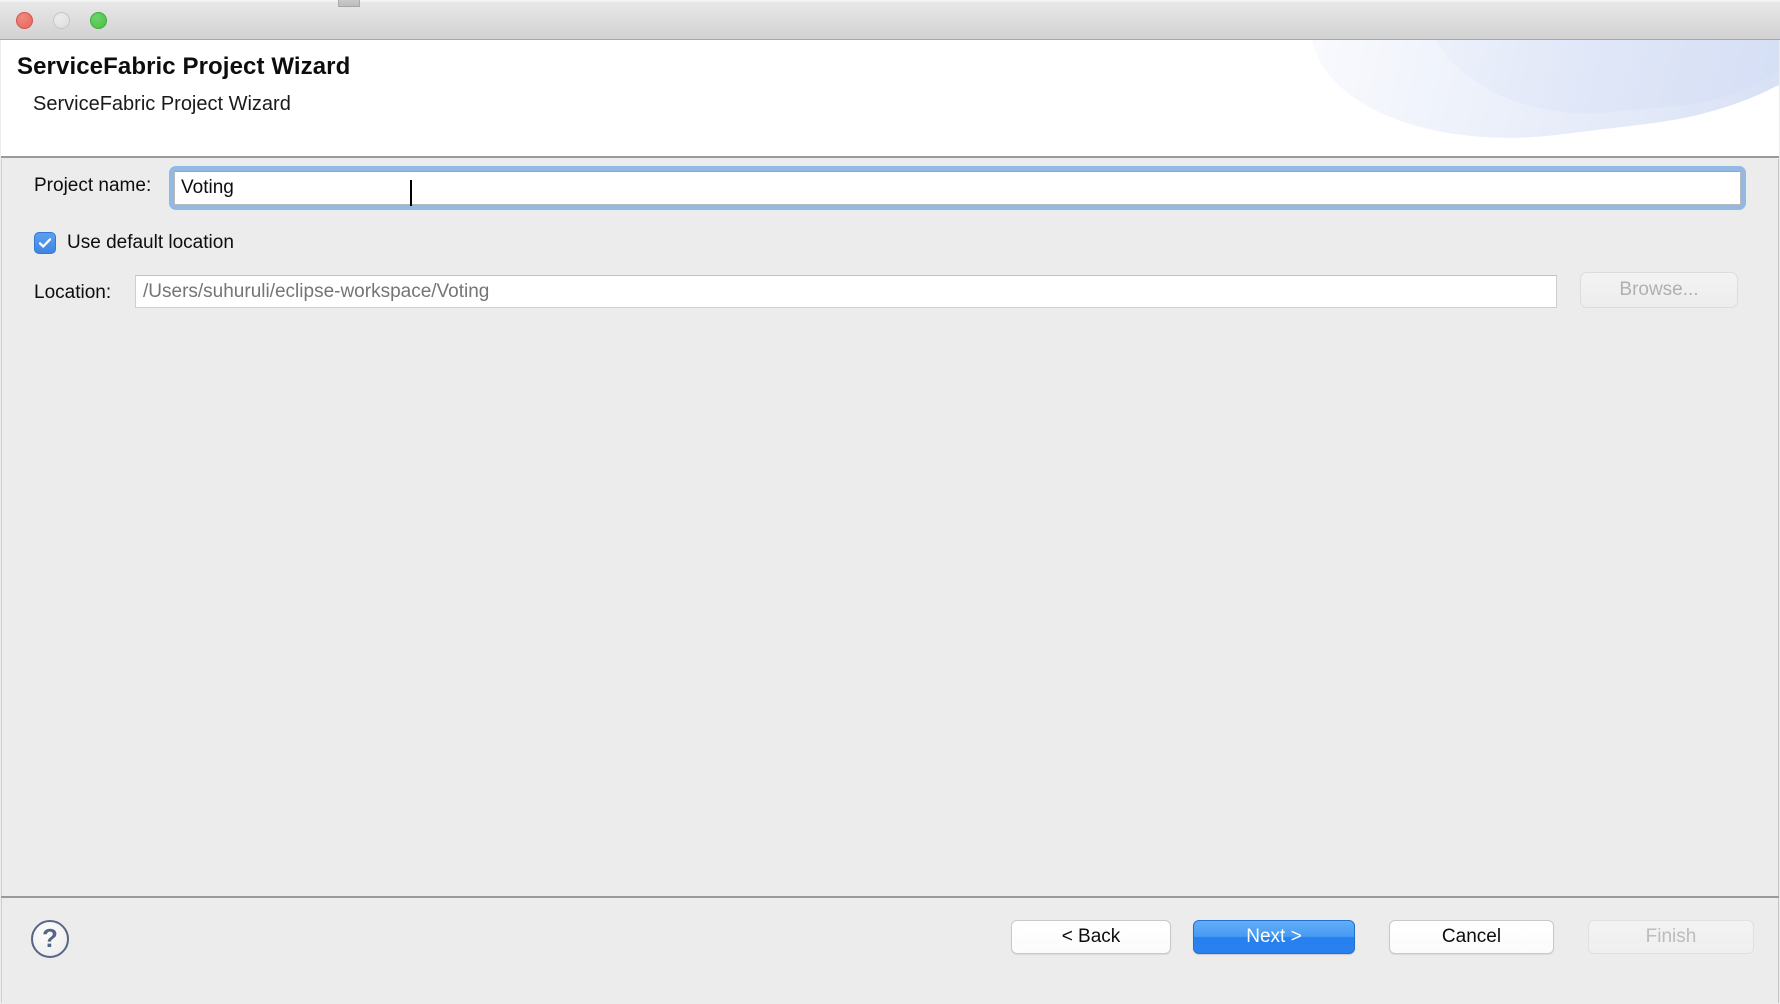  What do you see at coordinates (890, 1) in the screenshot?
I see `titlebar-highlight` at bounding box center [890, 1].